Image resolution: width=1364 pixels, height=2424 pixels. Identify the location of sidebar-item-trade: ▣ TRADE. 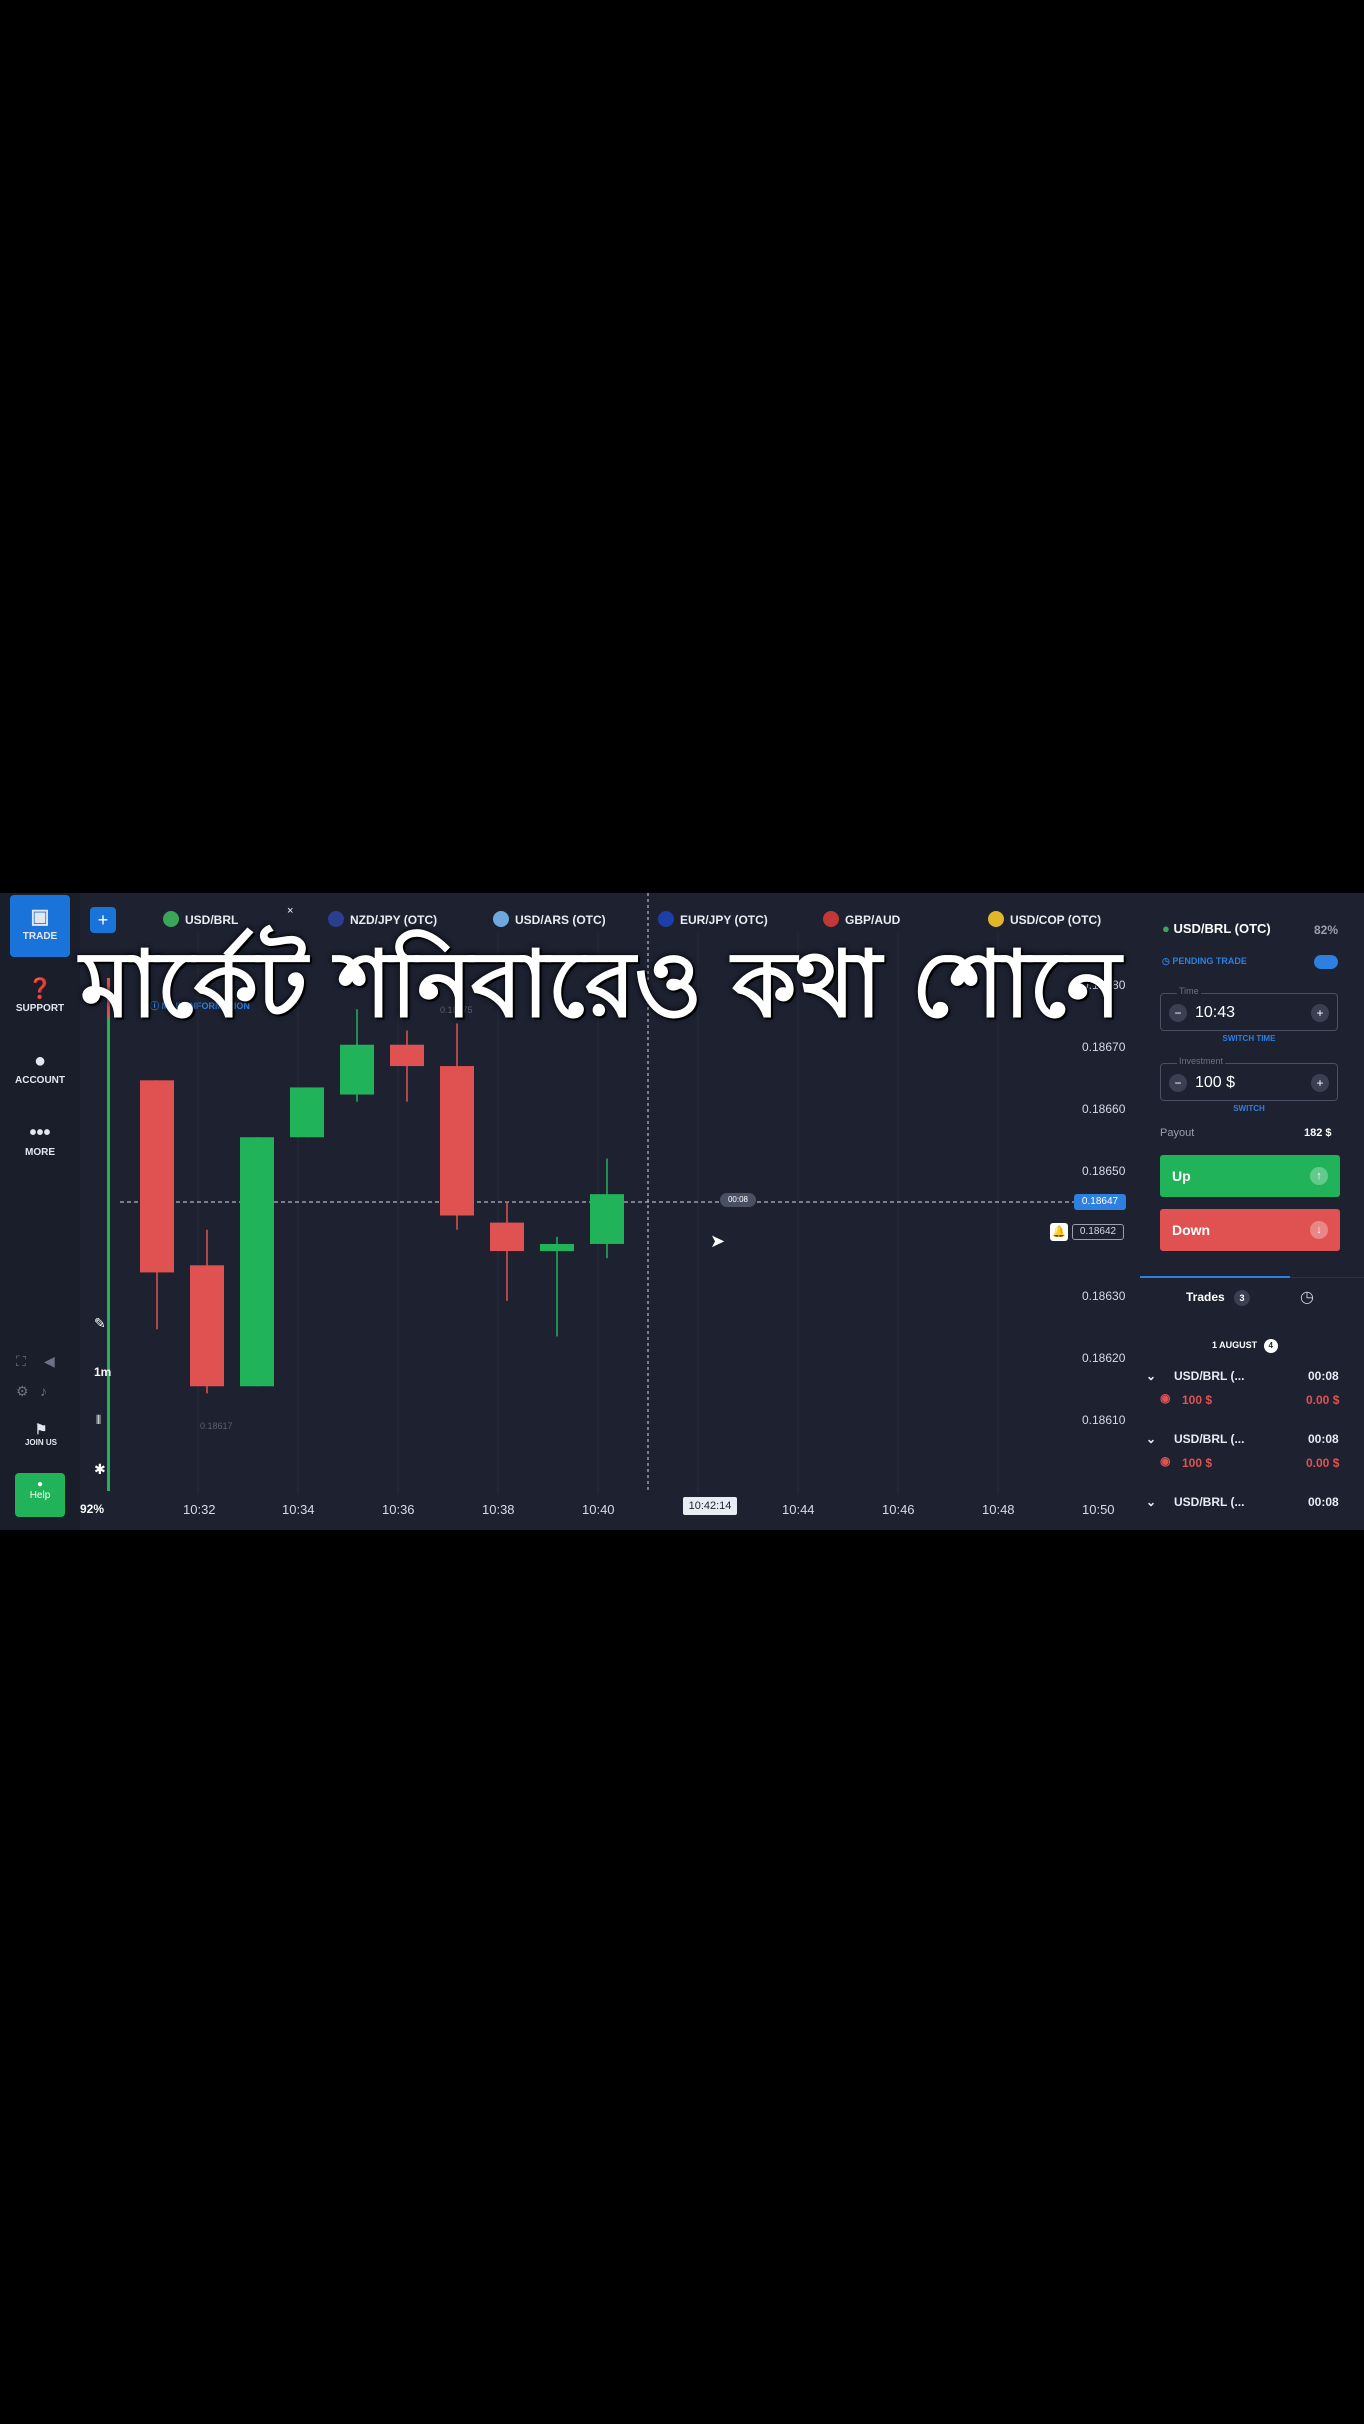
(40, 926).